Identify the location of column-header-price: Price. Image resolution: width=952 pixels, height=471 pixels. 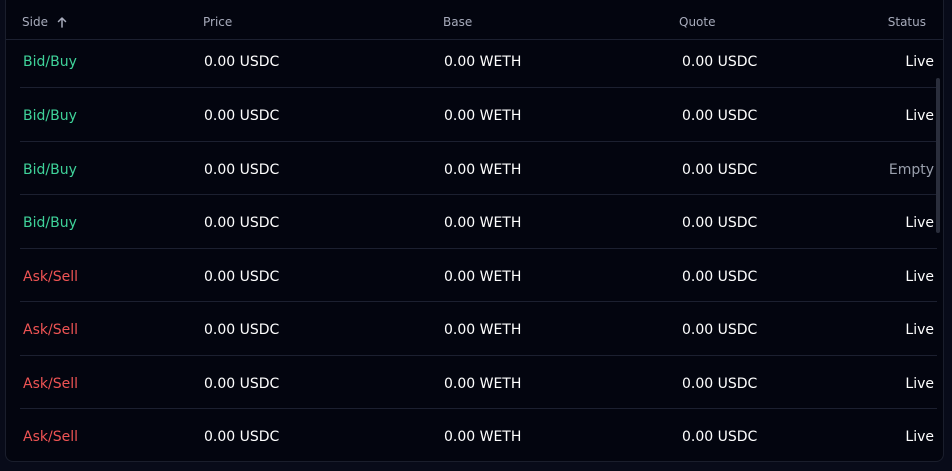
(217, 22).